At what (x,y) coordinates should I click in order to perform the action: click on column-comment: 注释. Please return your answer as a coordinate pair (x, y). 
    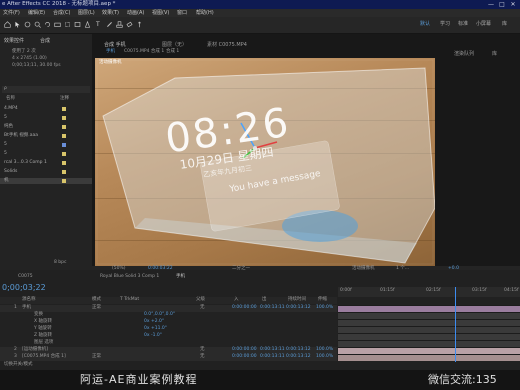
    Looking at the image, I should click on (64, 99).